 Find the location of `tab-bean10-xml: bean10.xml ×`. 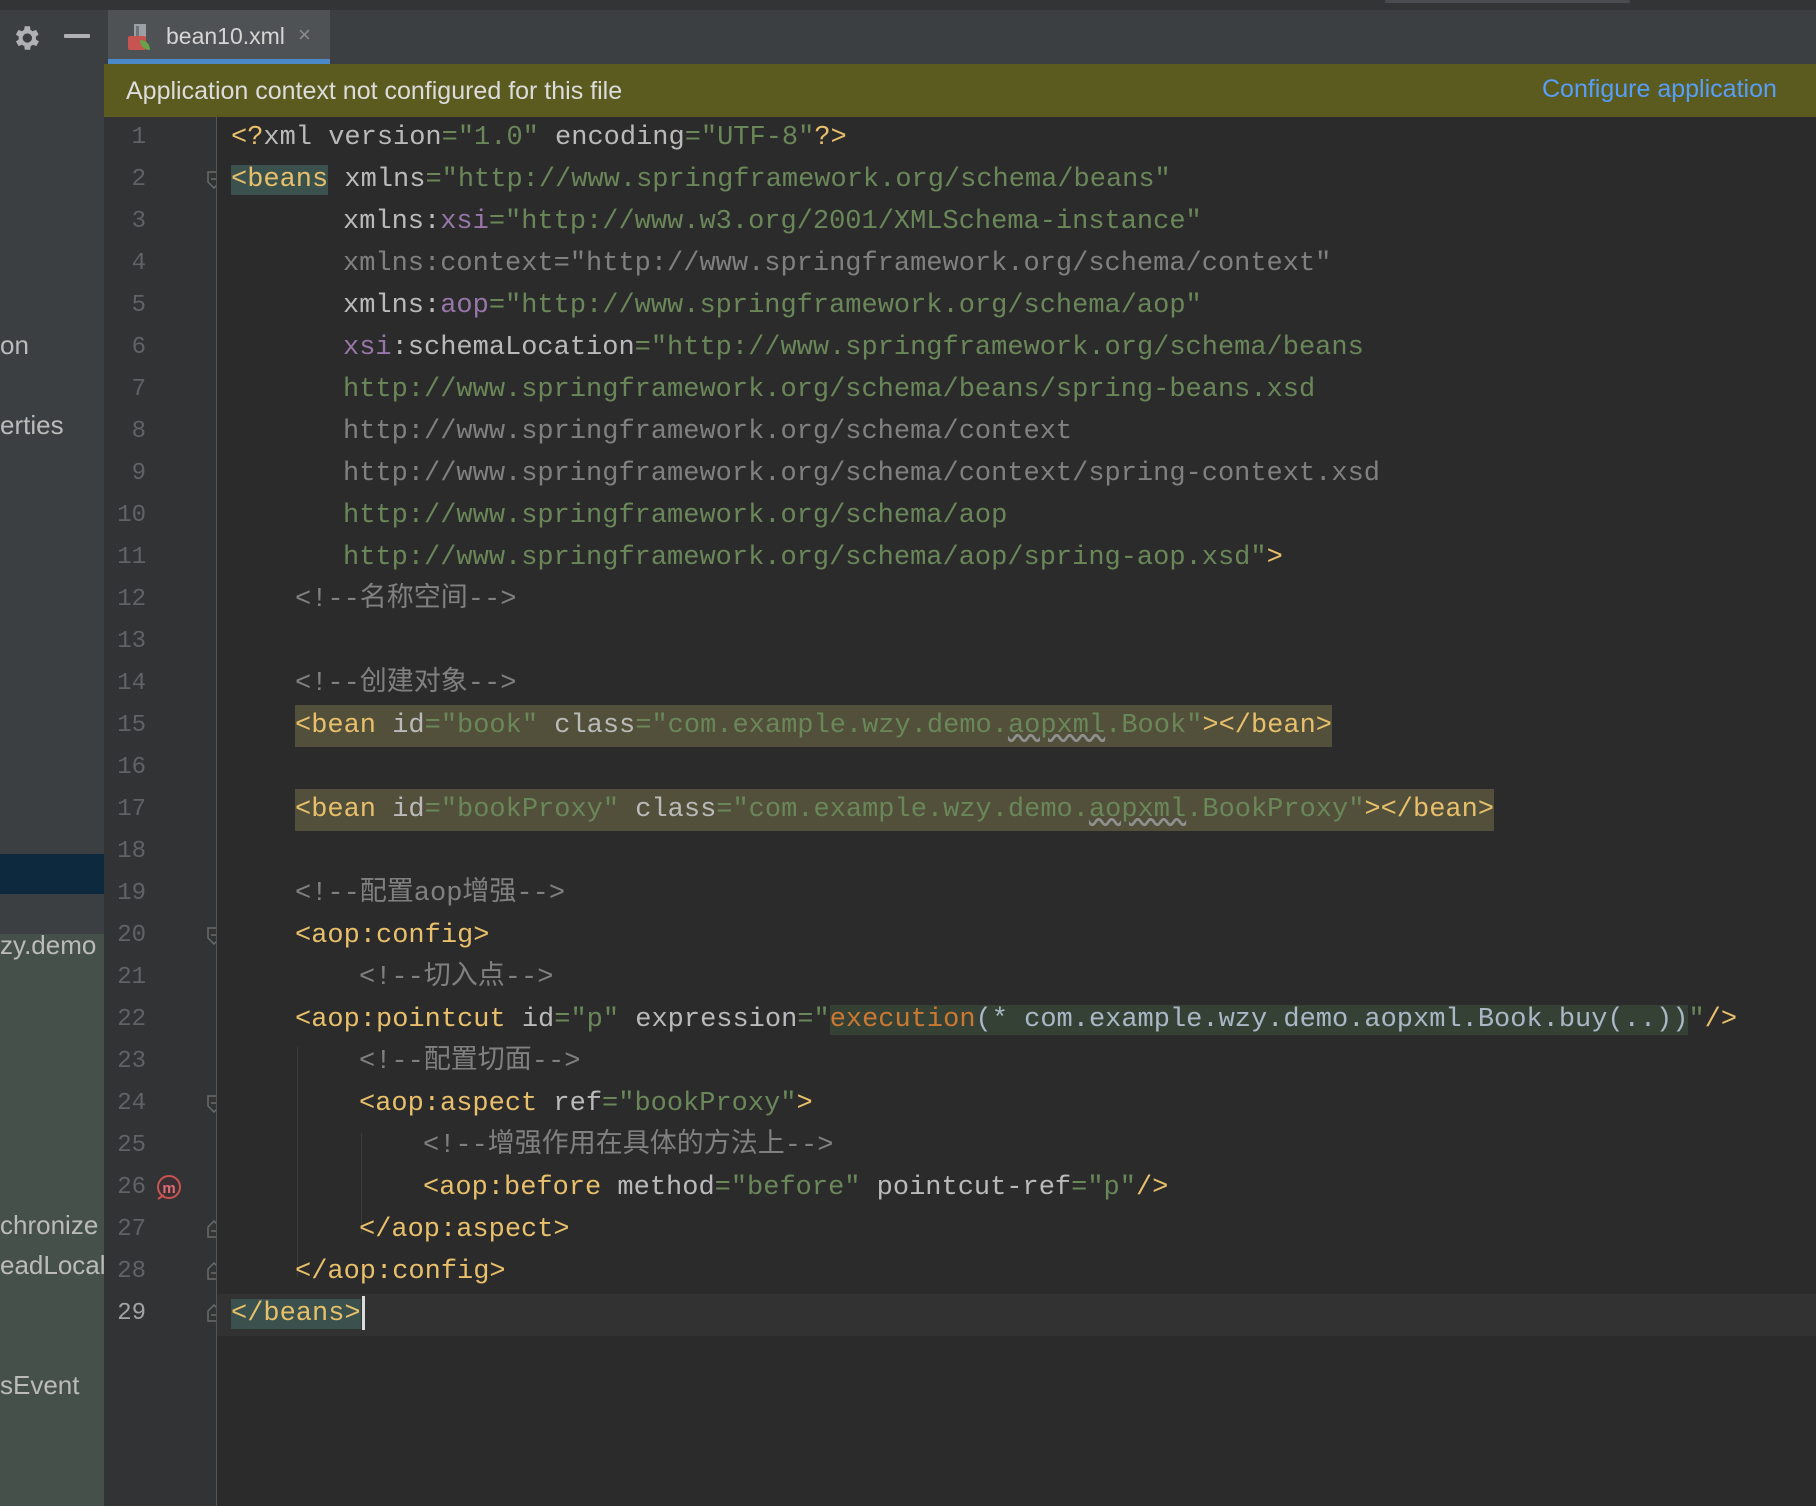

tab-bean10-xml: bean10.xml × is located at coordinates (219, 37).